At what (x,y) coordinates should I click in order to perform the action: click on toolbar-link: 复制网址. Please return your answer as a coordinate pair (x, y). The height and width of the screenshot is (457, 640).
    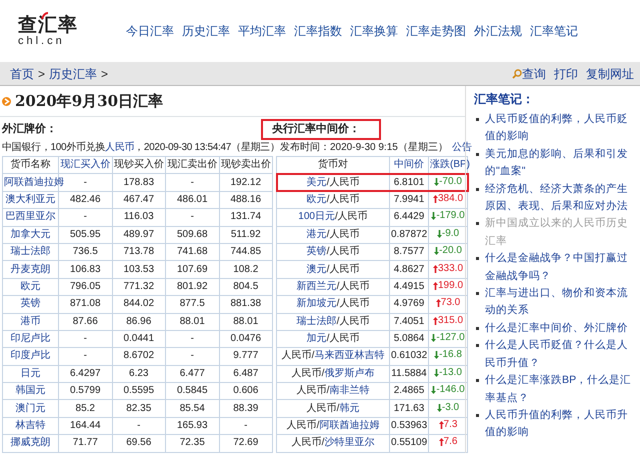
    Looking at the image, I should click on (610, 73).